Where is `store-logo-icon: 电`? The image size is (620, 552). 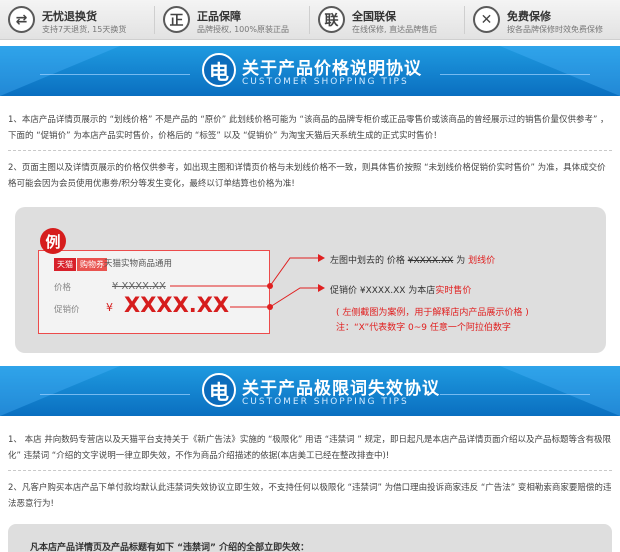
store-logo-icon: 电 is located at coordinates (219, 390).